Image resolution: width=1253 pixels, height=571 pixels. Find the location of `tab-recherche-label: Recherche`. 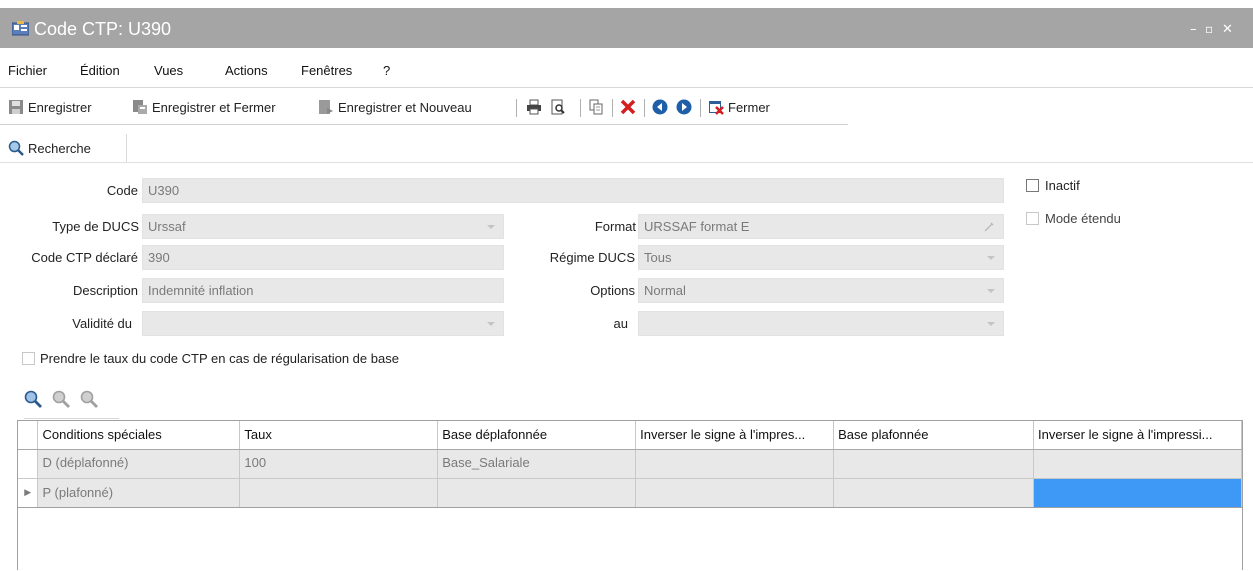

tab-recherche-label: Recherche is located at coordinates (59, 148).